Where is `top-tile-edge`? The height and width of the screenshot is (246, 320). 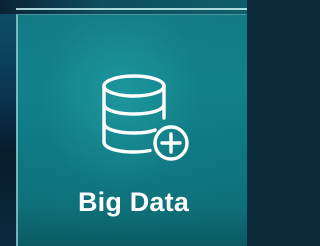
top-tile-edge is located at coordinates (123, 7).